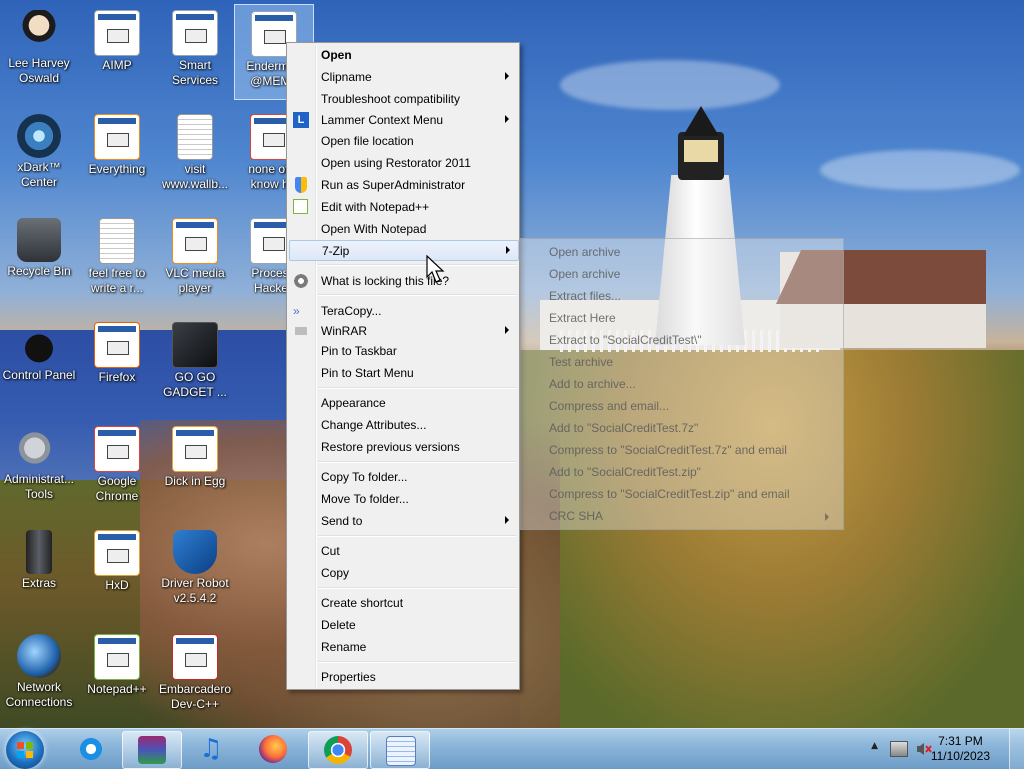 This screenshot has height=773, width=1024. What do you see at coordinates (195, 657) in the screenshot?
I see `devcpp-icon` at bounding box center [195, 657].